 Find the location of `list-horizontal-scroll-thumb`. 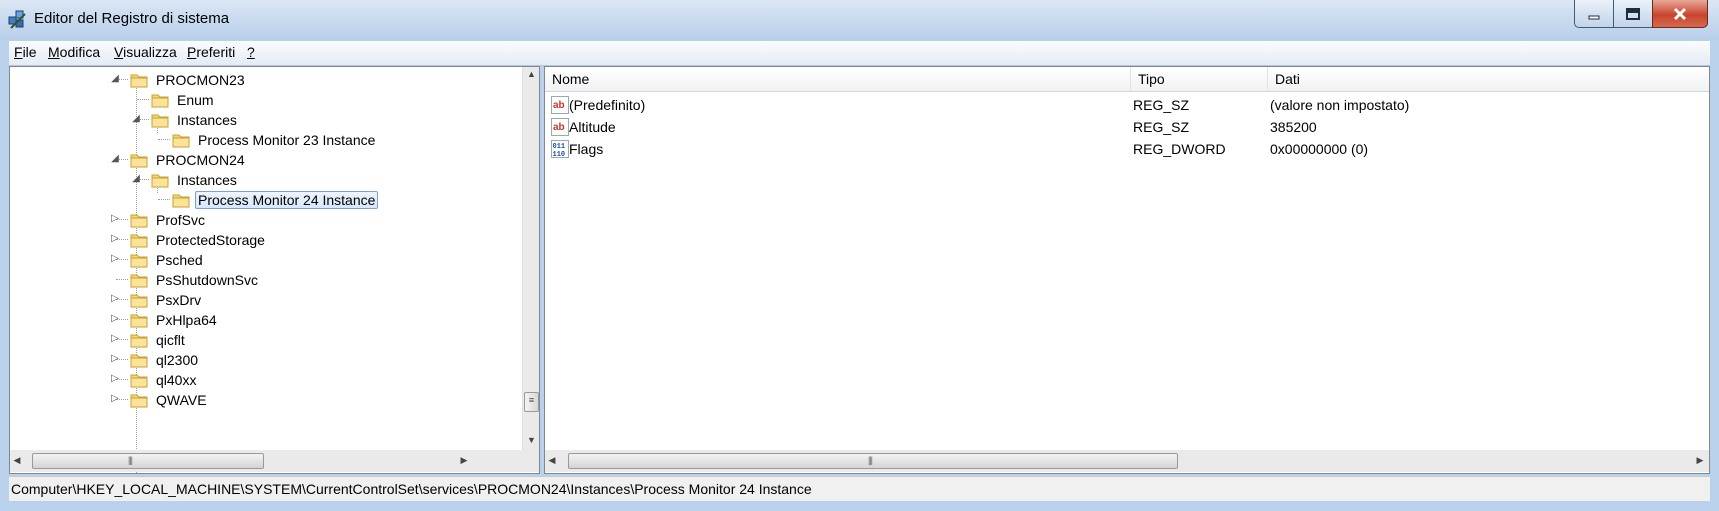

list-horizontal-scroll-thumb is located at coordinates (873, 461).